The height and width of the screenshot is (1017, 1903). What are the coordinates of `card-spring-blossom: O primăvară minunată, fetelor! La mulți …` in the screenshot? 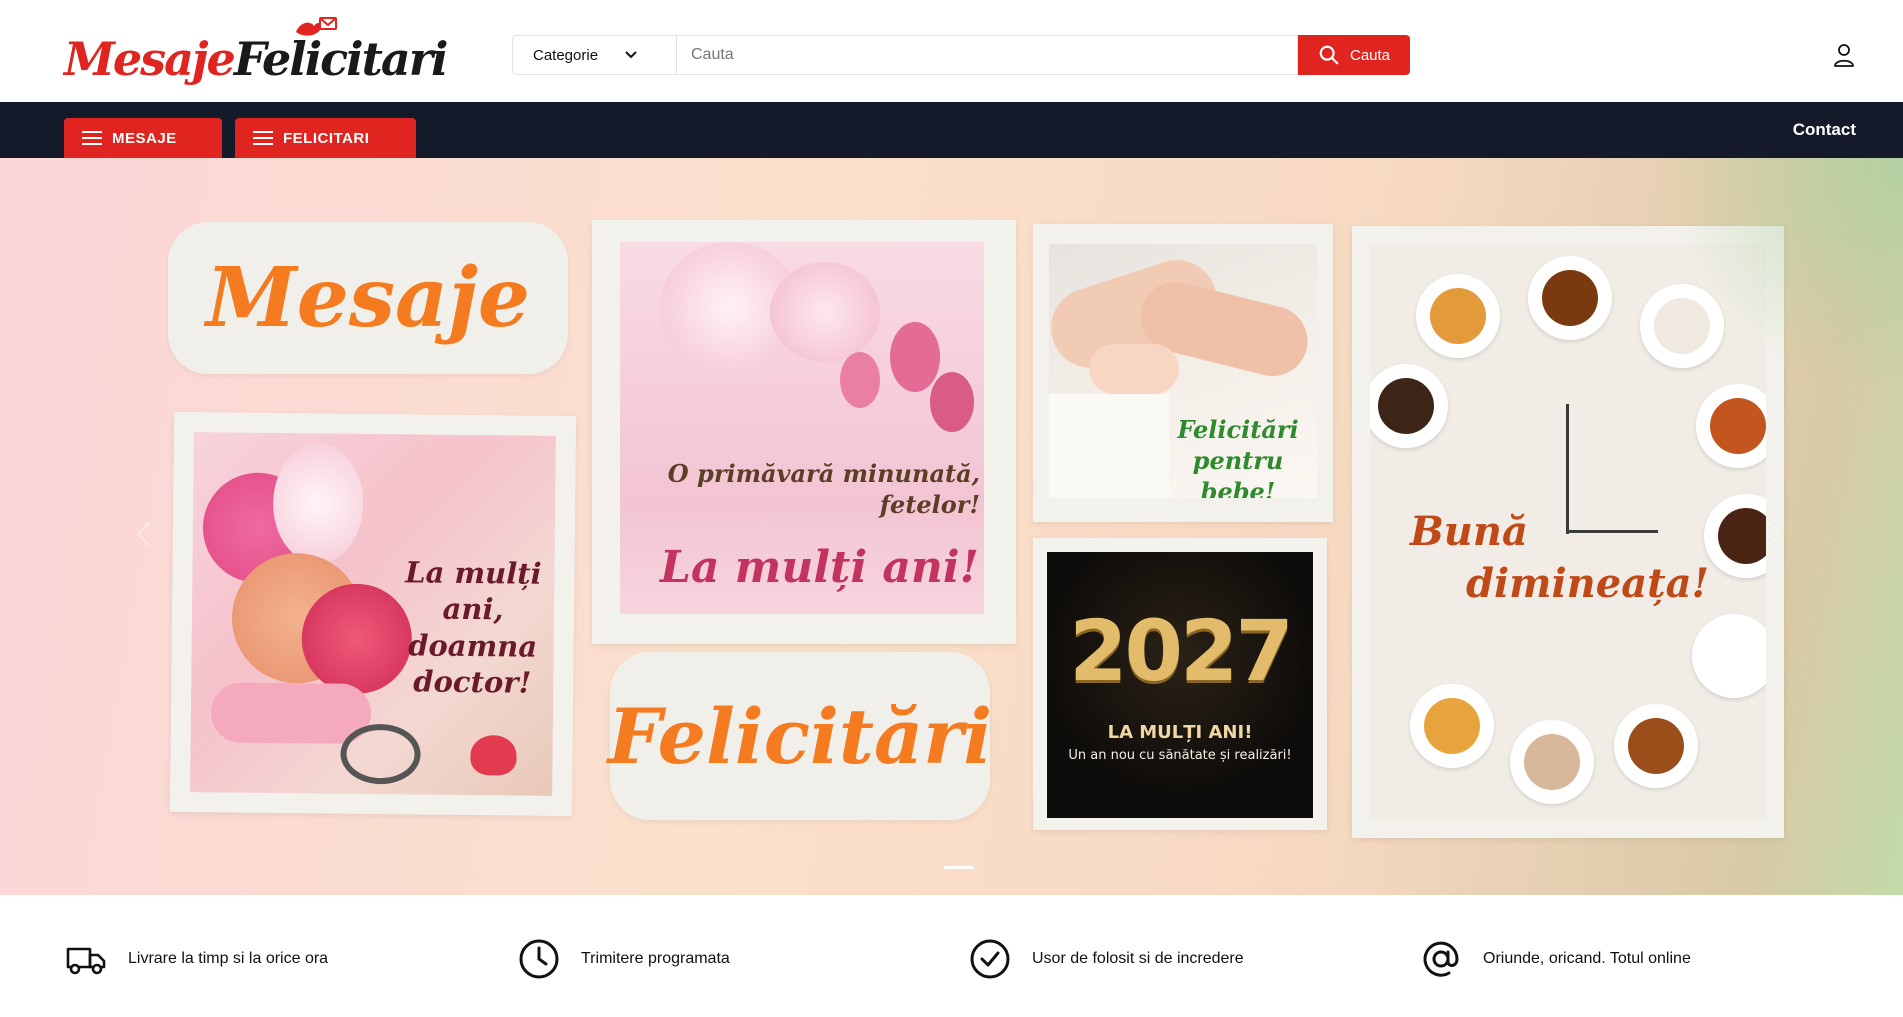 It's located at (804, 432).